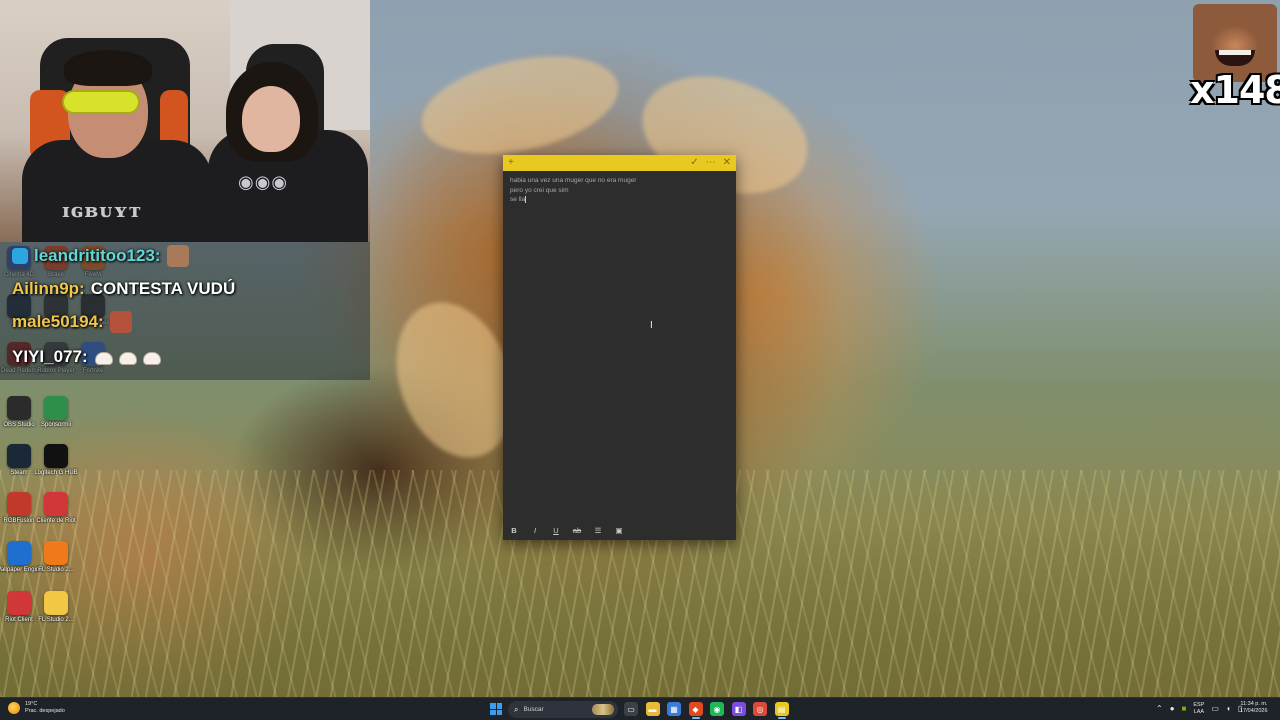 This screenshot has height=720, width=1280. What do you see at coordinates (1254, 711) in the screenshot?
I see `clock-date: 17/04/2026` at bounding box center [1254, 711].